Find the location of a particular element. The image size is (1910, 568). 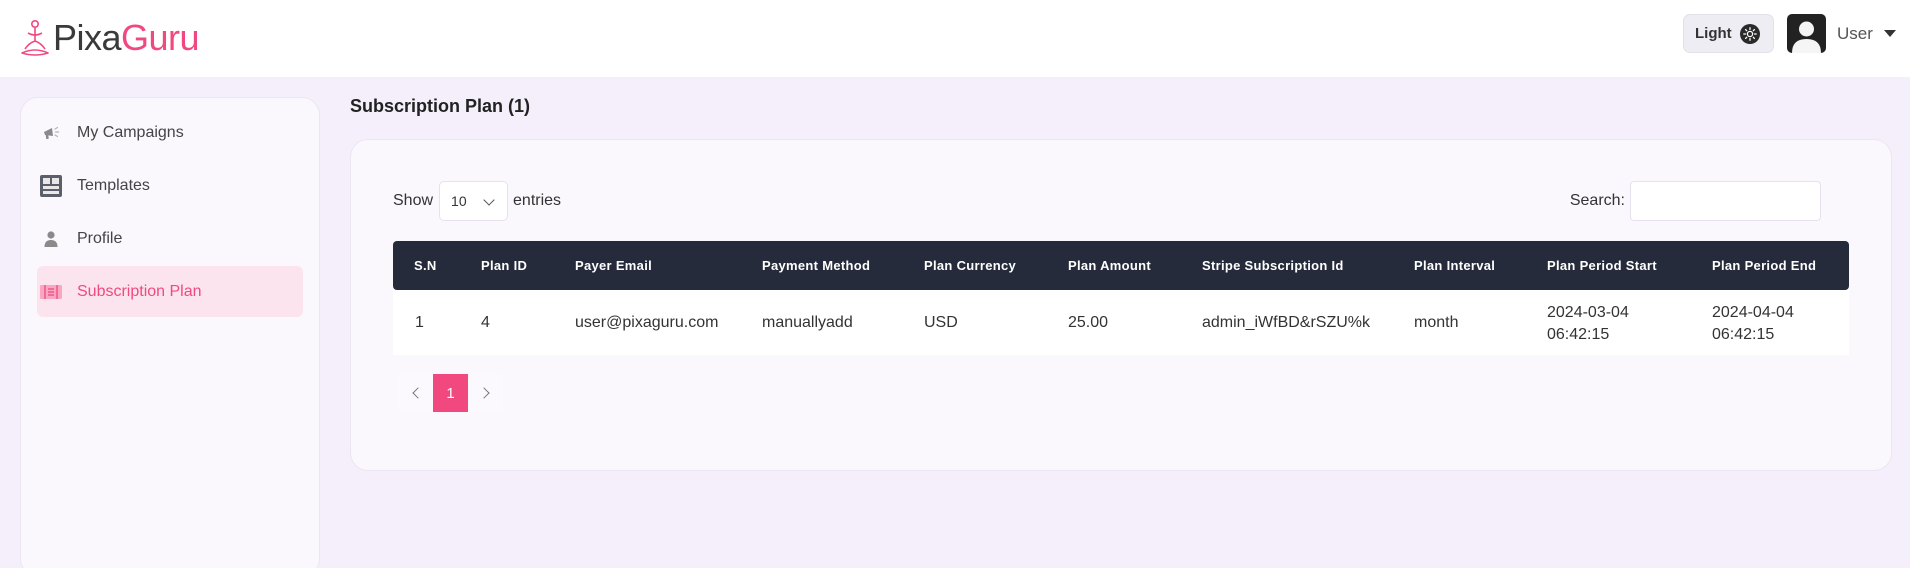

pagination-next-button is located at coordinates (485, 393).